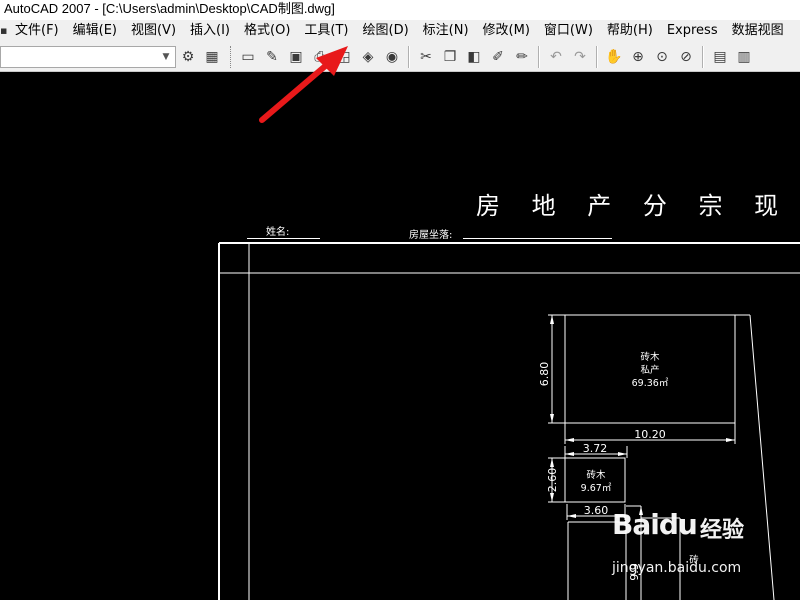 The width and height of the screenshot is (800, 600). I want to click on room-main-ownership: 私产, so click(649, 370).